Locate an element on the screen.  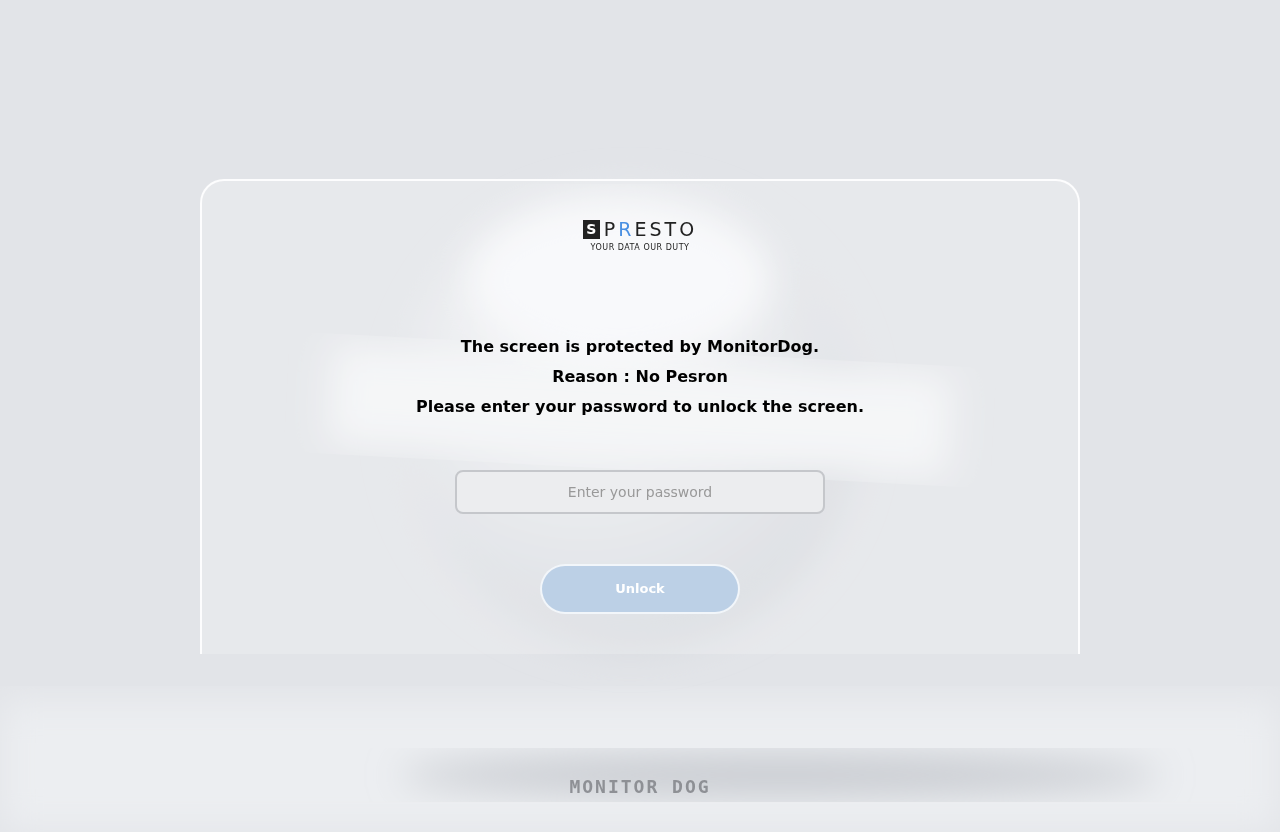
message-line: Reason : No Pesron is located at coordinates (640, 377).